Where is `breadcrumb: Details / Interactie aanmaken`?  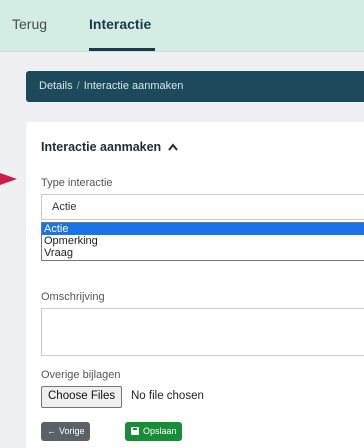
breadcrumb: Details / Interactie aanmaken is located at coordinates (195, 86).